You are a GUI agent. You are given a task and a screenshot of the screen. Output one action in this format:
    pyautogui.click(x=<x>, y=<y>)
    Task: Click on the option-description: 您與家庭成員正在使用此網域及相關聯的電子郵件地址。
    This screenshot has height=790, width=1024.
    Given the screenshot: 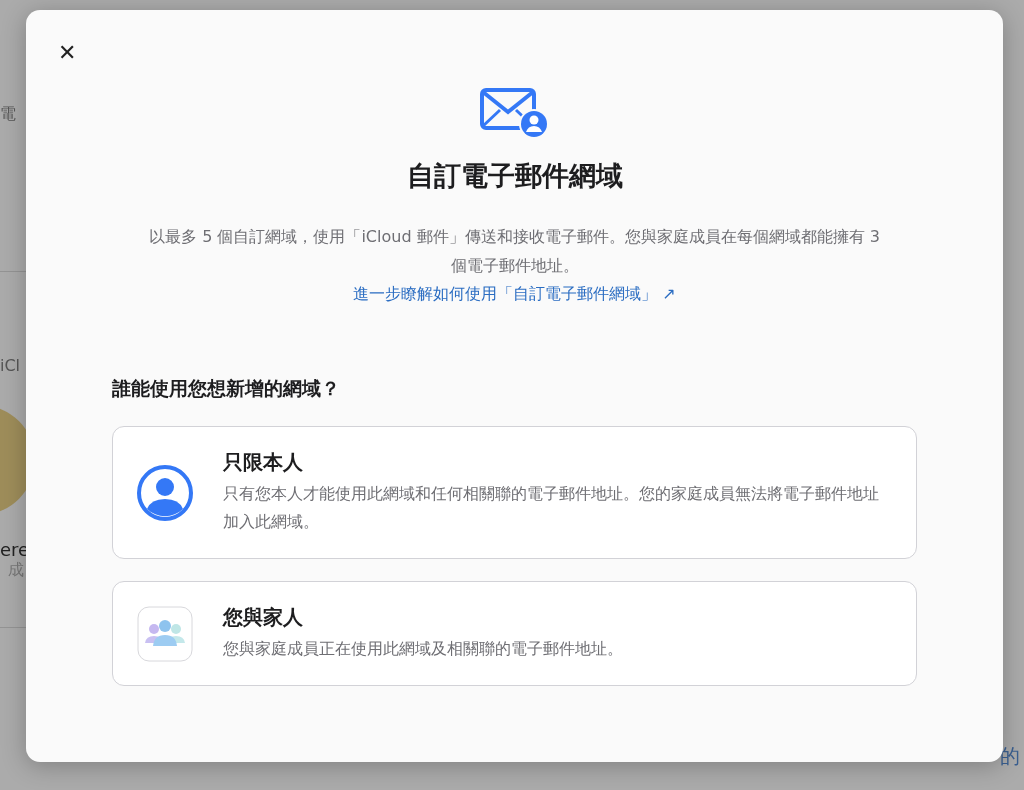 What is the action you would take?
    pyautogui.click(x=423, y=649)
    